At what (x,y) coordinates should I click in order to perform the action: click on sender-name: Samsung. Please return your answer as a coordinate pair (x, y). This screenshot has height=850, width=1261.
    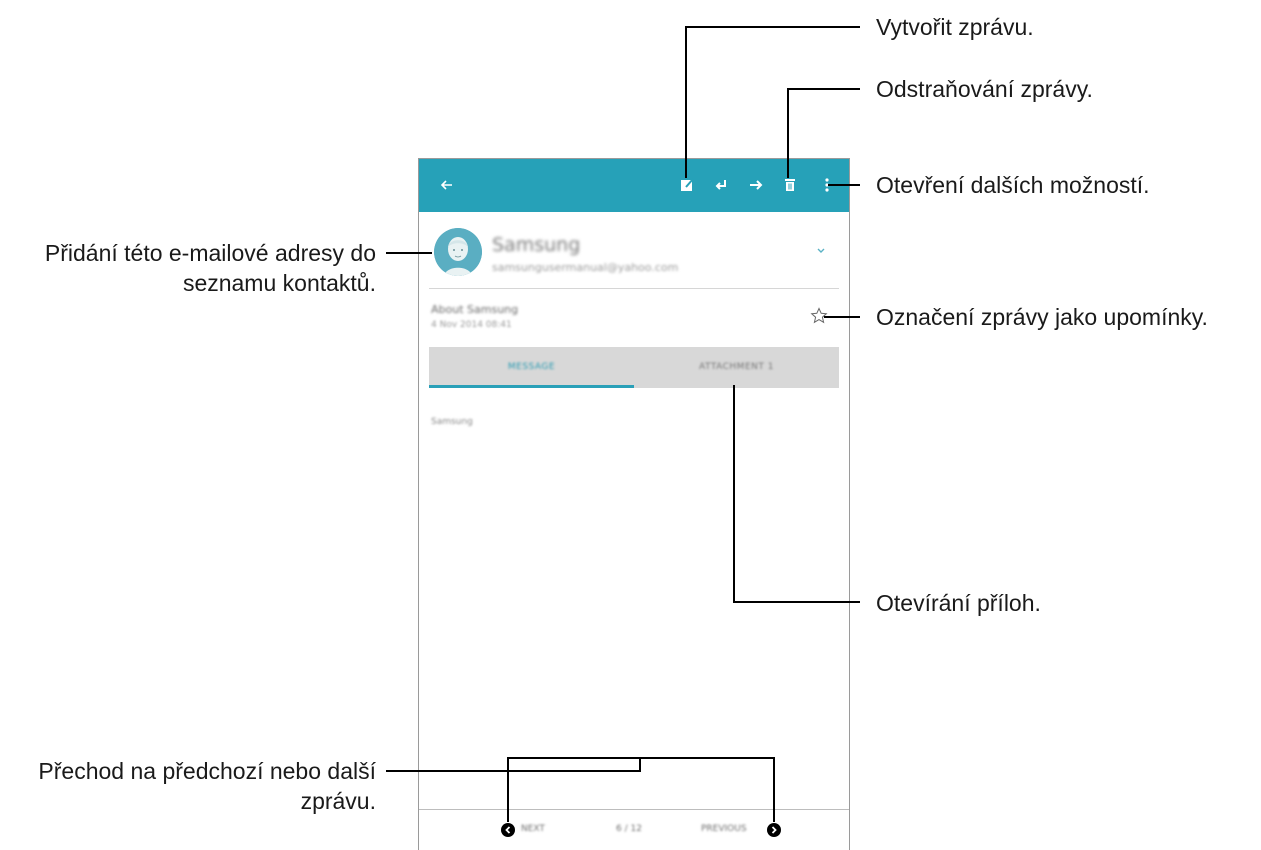
    Looking at the image, I should click on (536, 245).